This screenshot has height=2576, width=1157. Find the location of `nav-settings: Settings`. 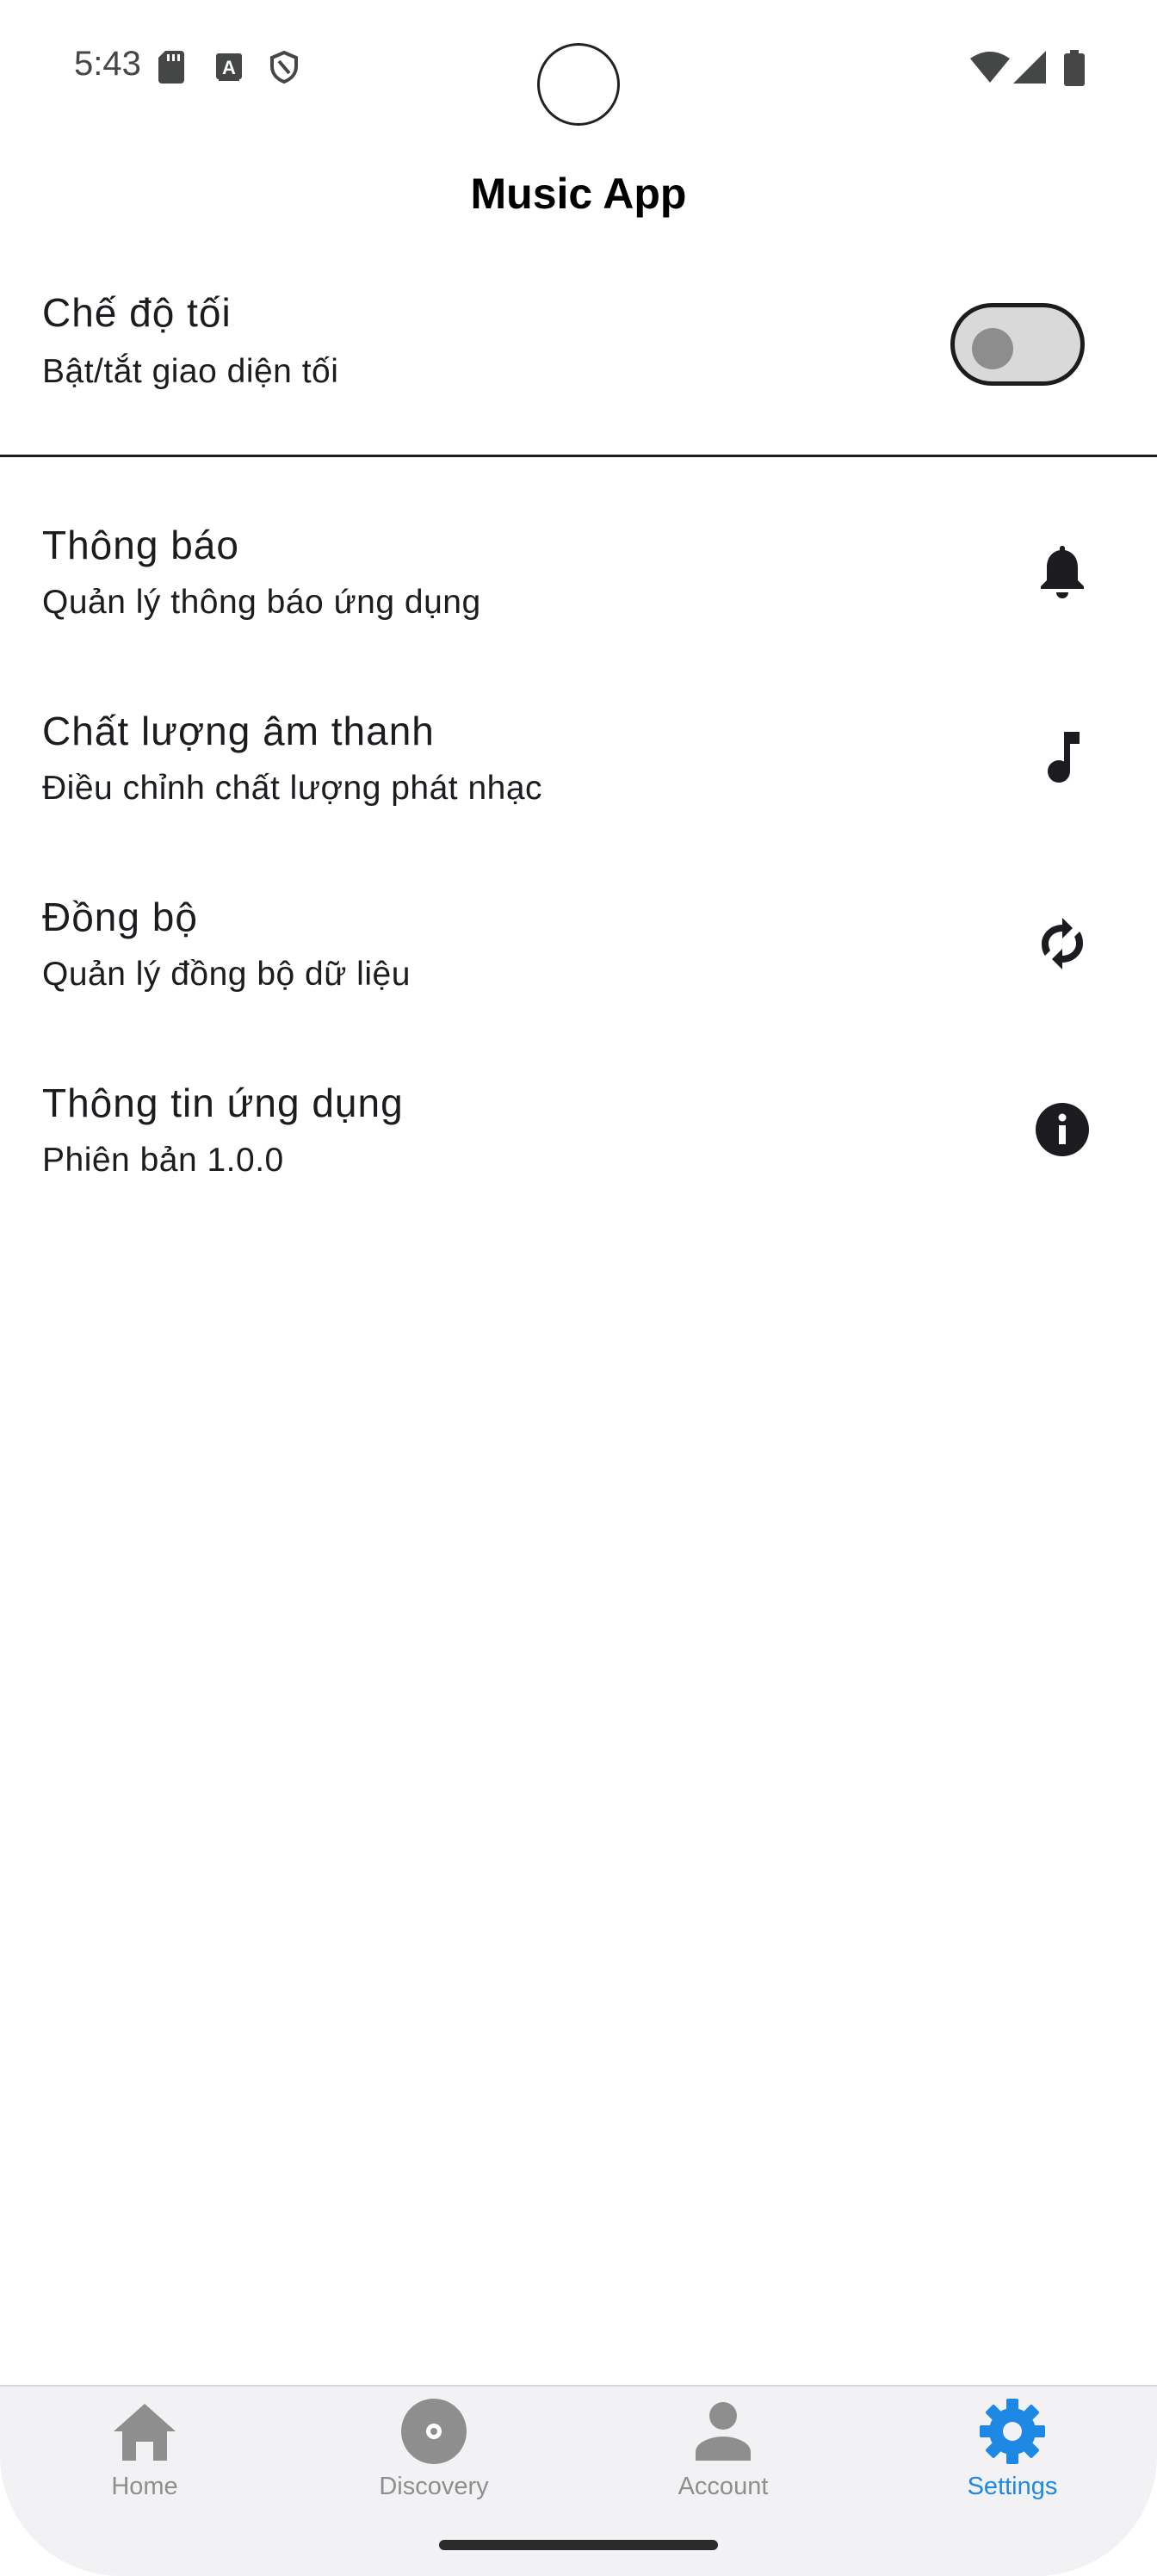

nav-settings: Settings is located at coordinates (1013, 2456).